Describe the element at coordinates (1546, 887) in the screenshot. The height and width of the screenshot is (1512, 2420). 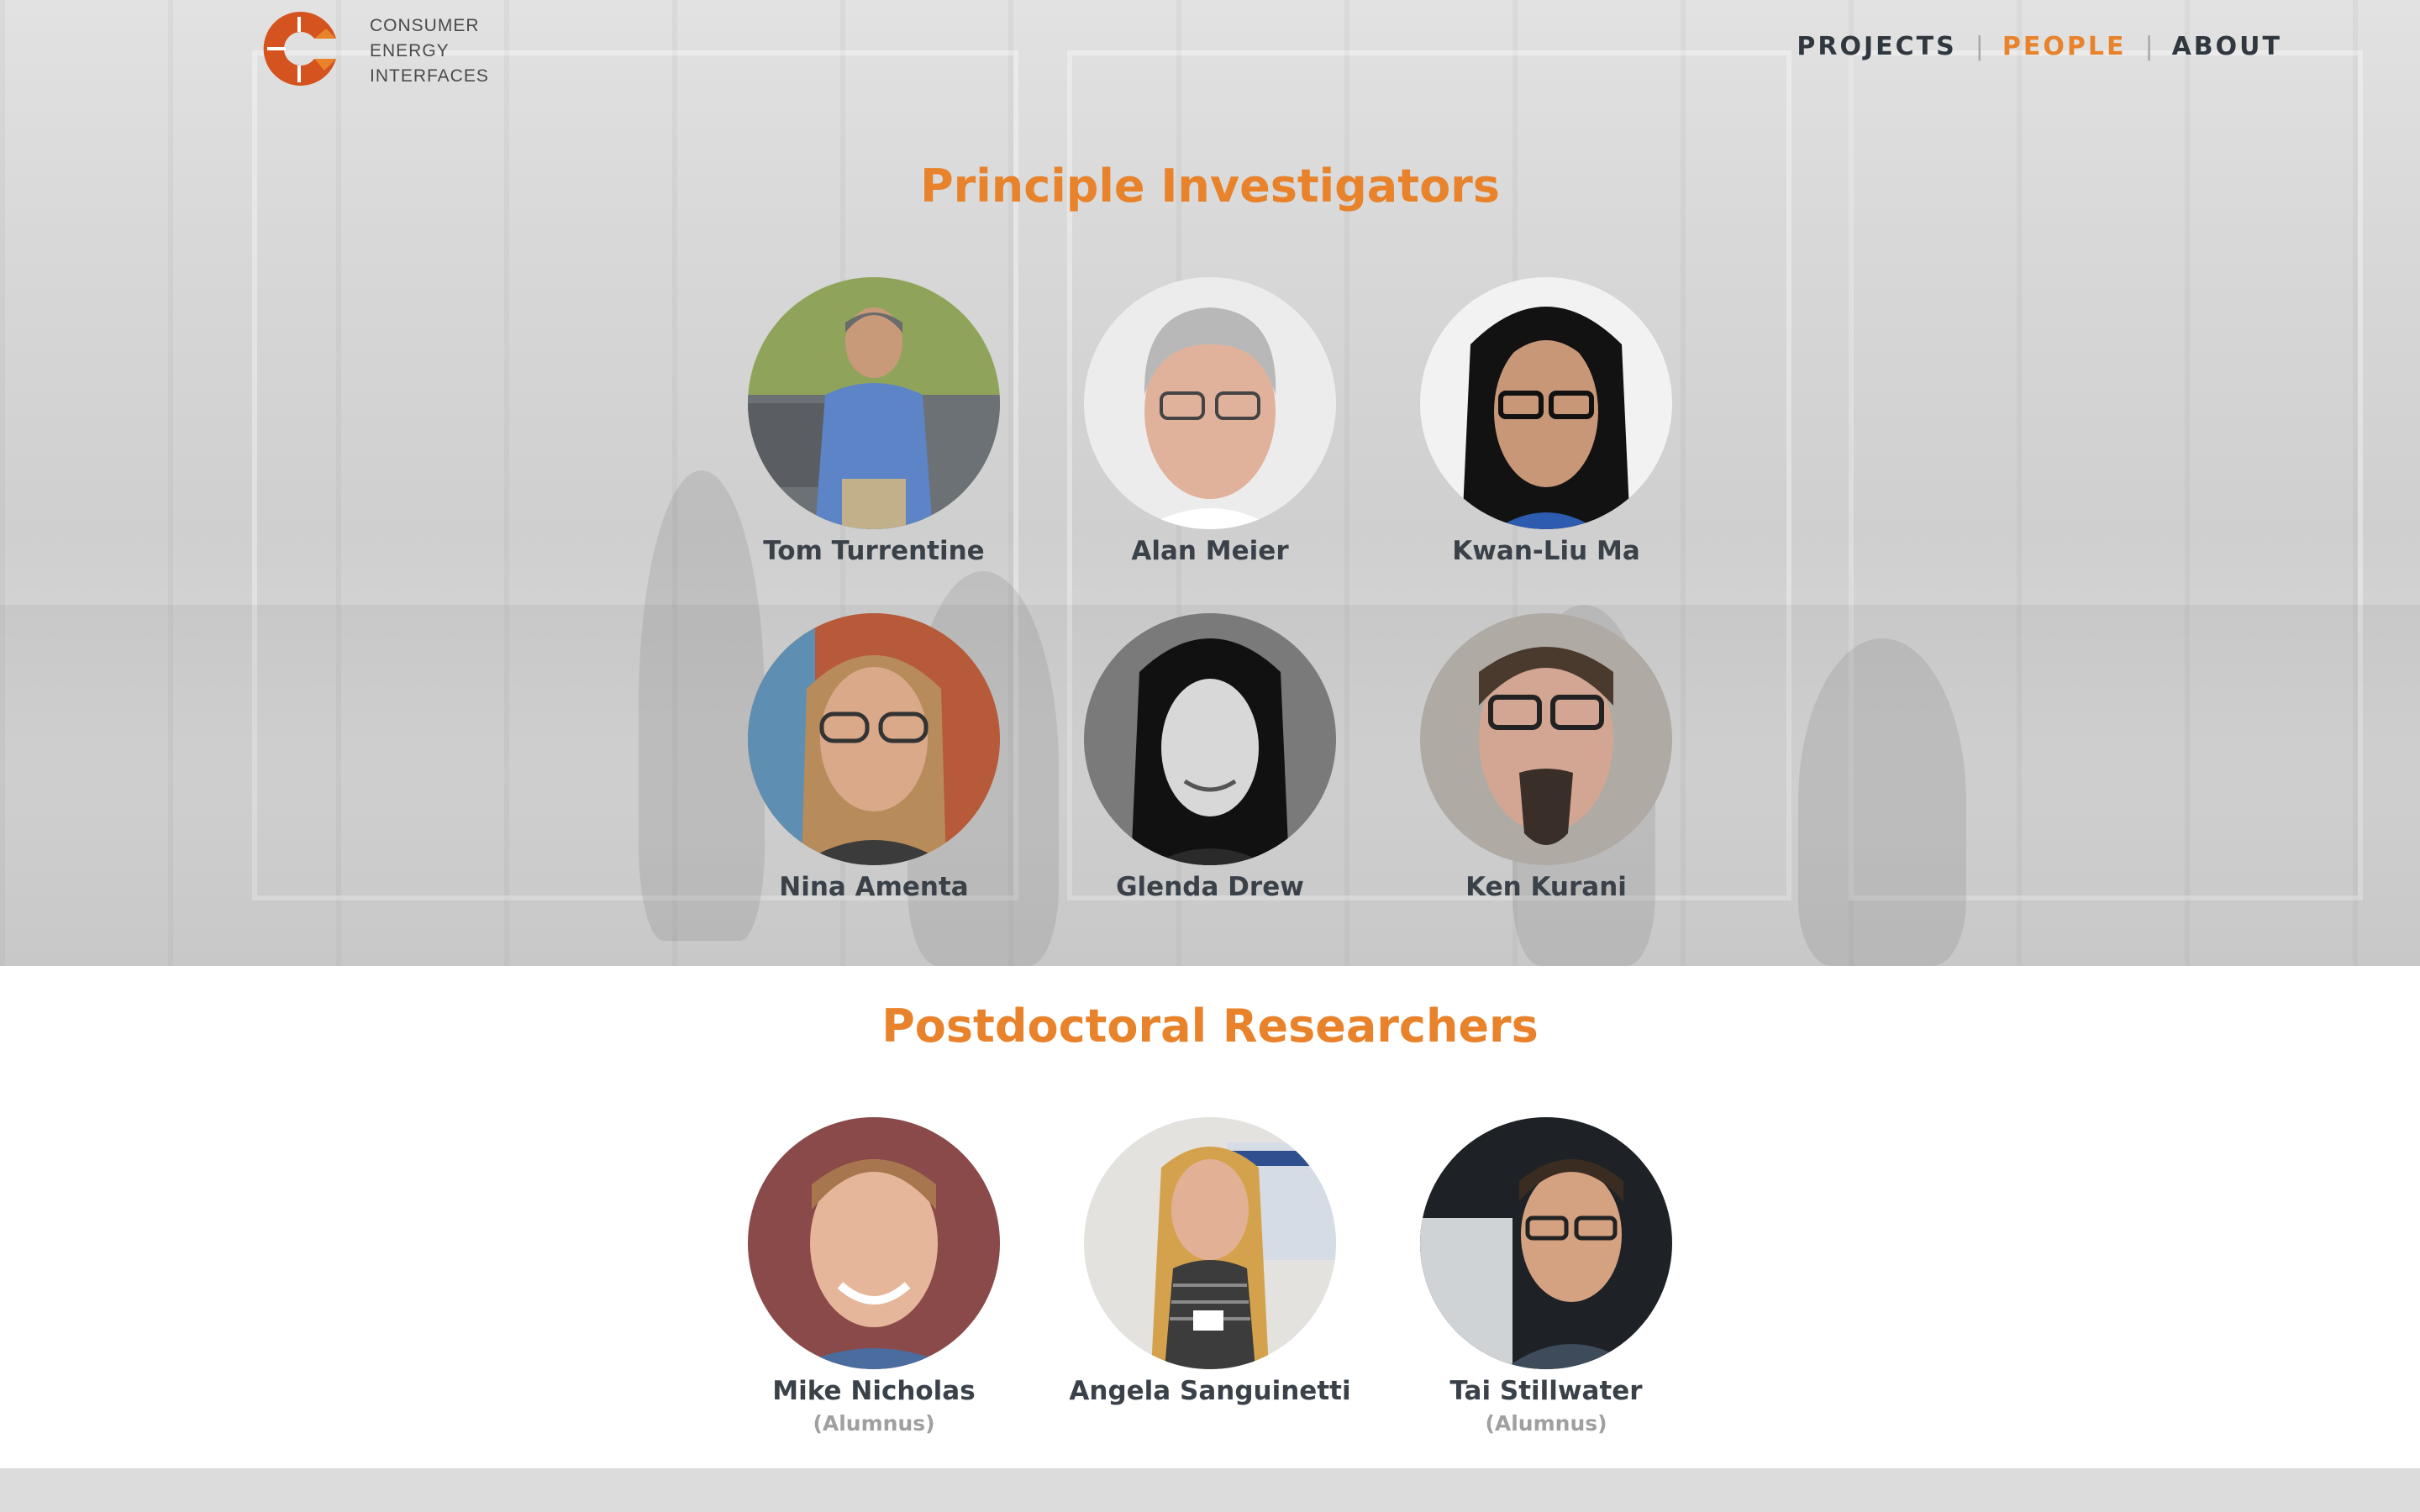
I see `person-name: Ken Kurani` at that location.